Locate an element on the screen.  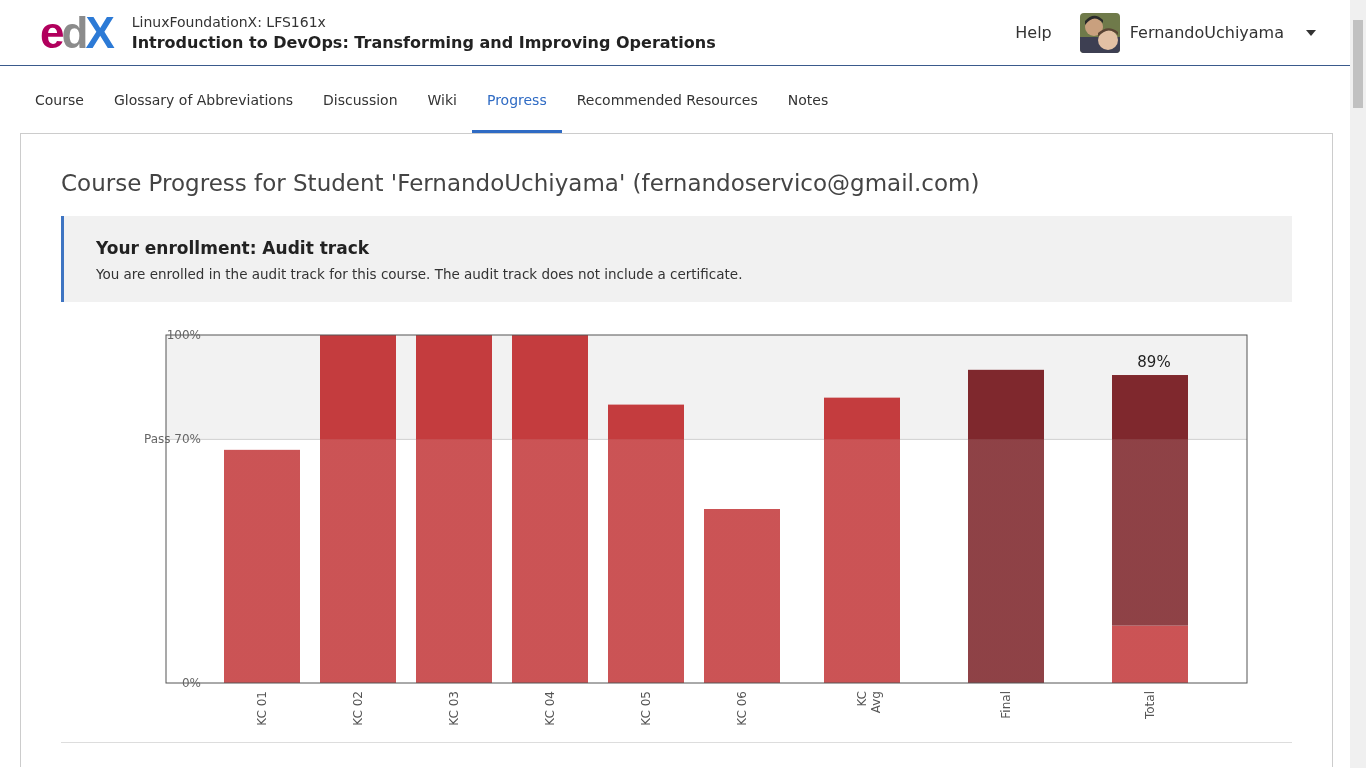
axis-label: KC 03 is located at coordinates (454, 708).